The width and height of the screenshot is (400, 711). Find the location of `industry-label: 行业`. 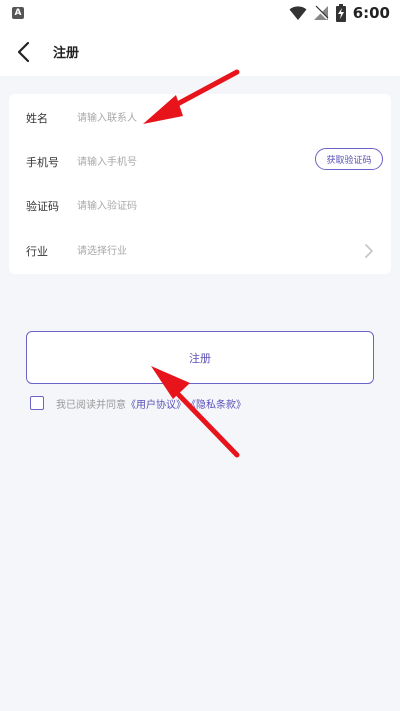

industry-label: 行业 is located at coordinates (37, 251).